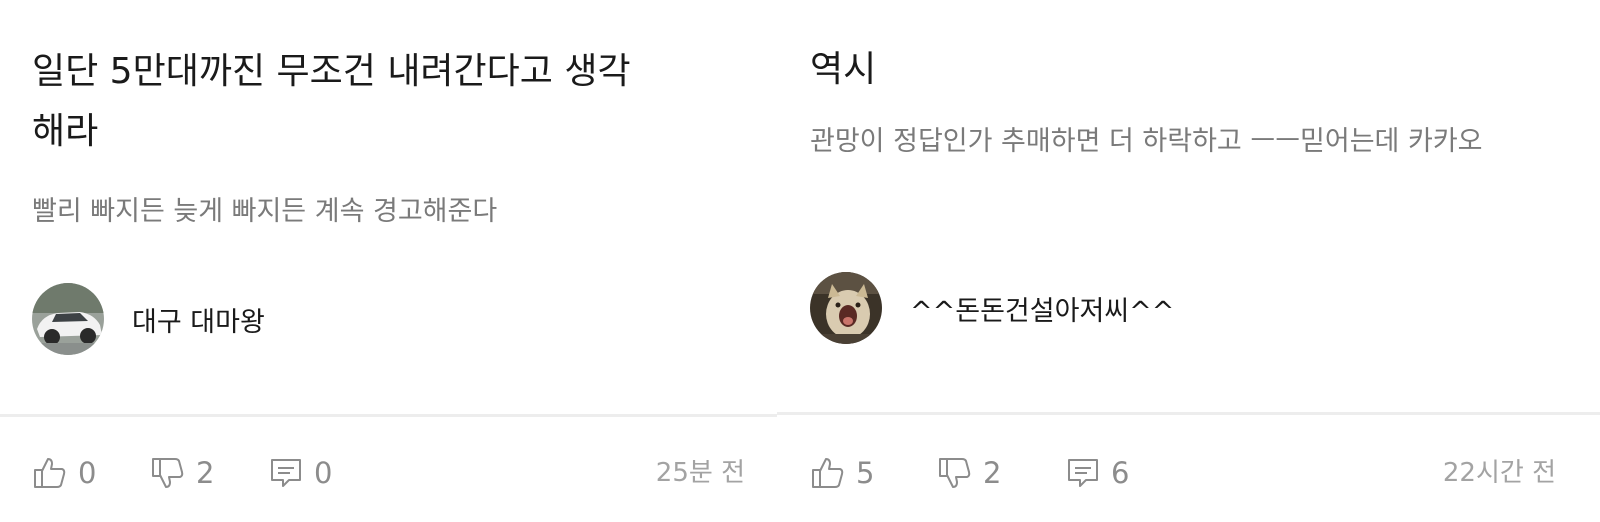 This screenshot has height=522, width=1600. Describe the element at coordinates (1146, 141) in the screenshot. I see `comment-body: 관망이 정답인가 추매하면 더 하락하고 ㅡㅡ믿어는데 카카오` at that location.